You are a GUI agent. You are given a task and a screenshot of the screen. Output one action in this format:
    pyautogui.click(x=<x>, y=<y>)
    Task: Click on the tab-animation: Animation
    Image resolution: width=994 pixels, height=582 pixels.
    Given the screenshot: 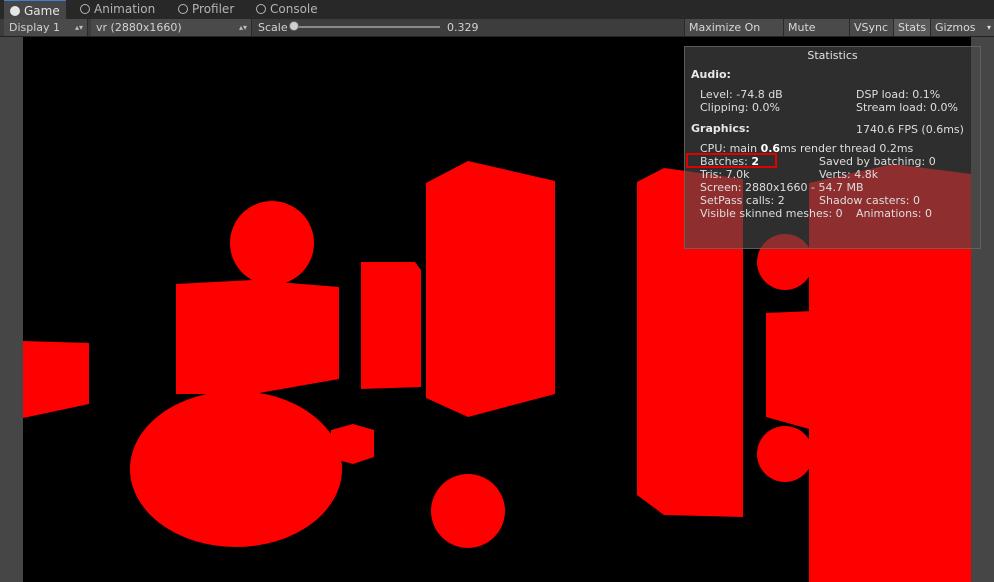 What is the action you would take?
    pyautogui.click(x=117, y=9)
    